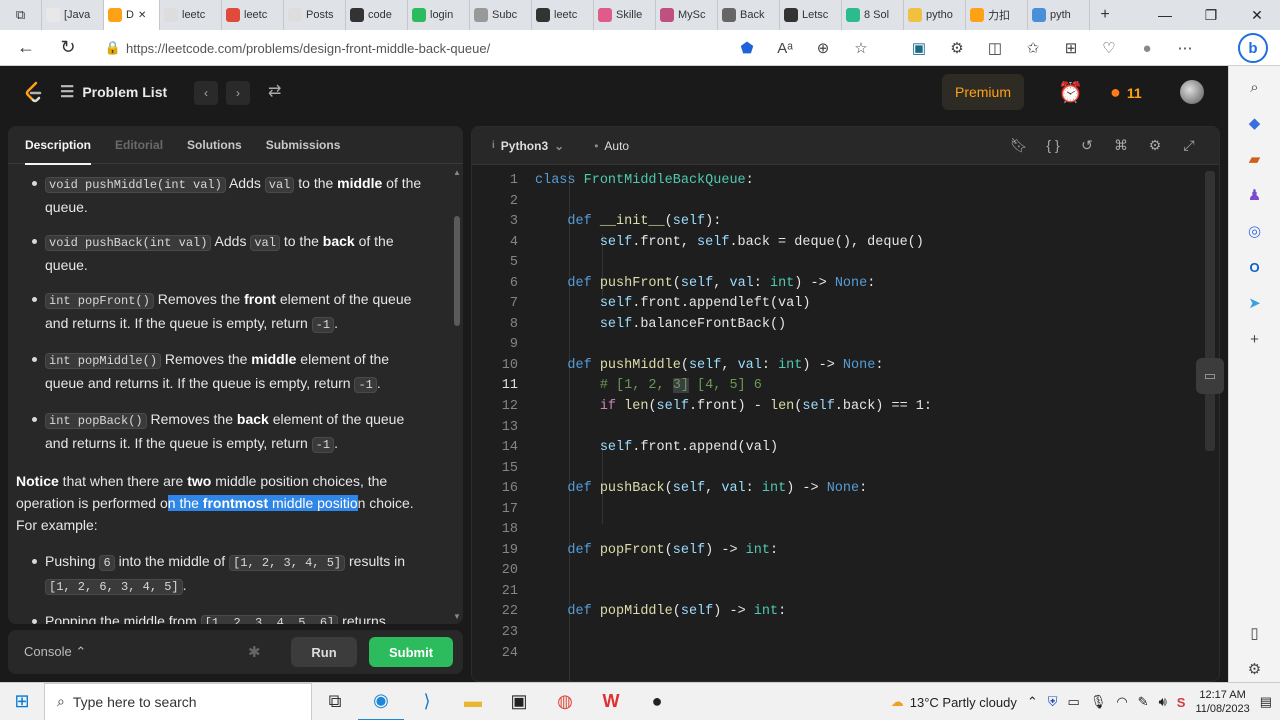 Image resolution: width=1280 pixels, height=720 pixels. What do you see at coordinates (1033, 48) in the screenshot?
I see `favorites-icon: ✩` at bounding box center [1033, 48].